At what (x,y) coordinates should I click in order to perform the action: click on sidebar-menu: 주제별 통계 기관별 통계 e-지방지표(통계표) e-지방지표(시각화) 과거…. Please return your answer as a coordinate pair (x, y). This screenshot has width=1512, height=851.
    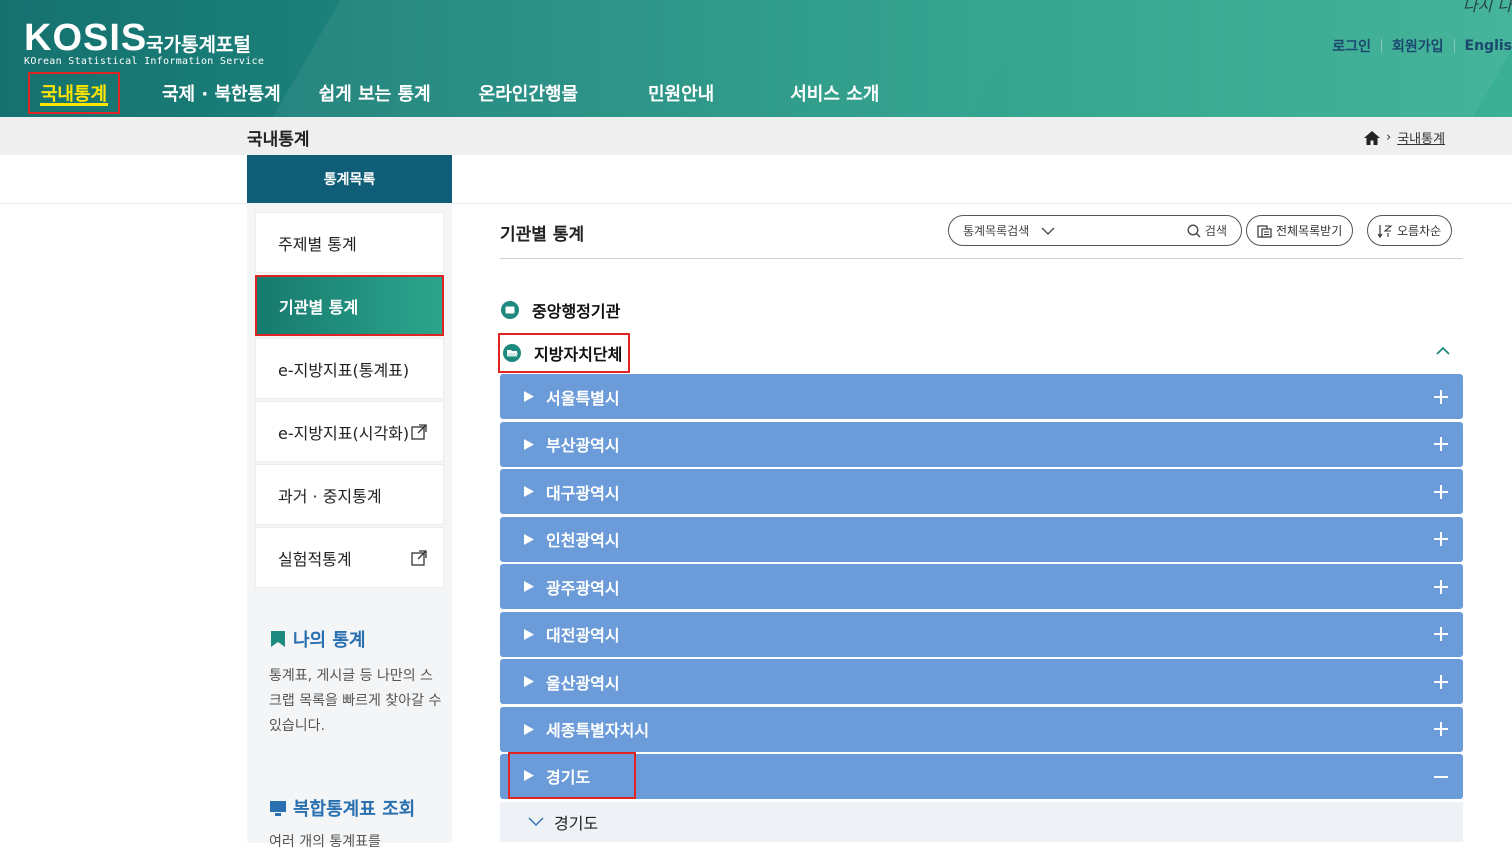
    Looking at the image, I should click on (349, 401).